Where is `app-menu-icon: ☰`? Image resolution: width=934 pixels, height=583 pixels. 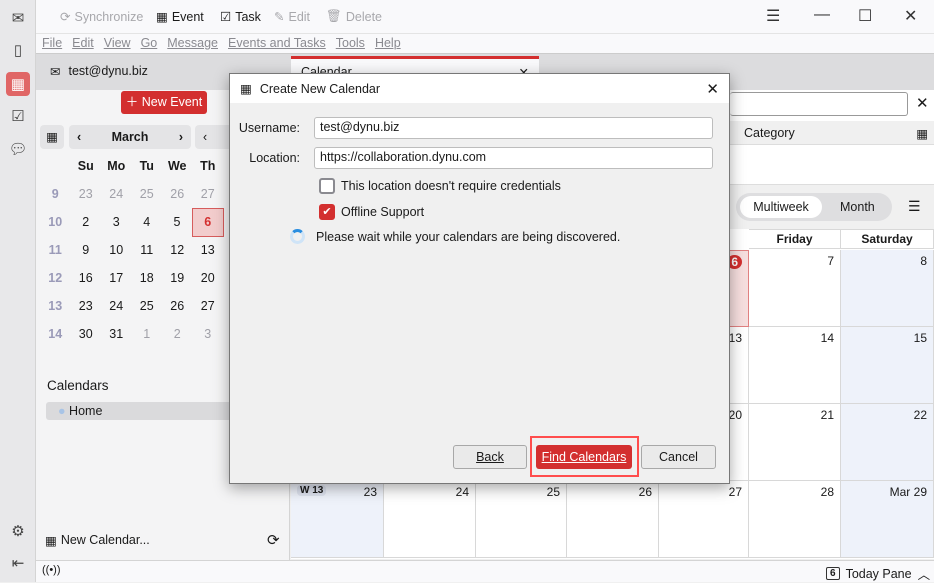
app-menu-icon: ☰ is located at coordinates (773, 16).